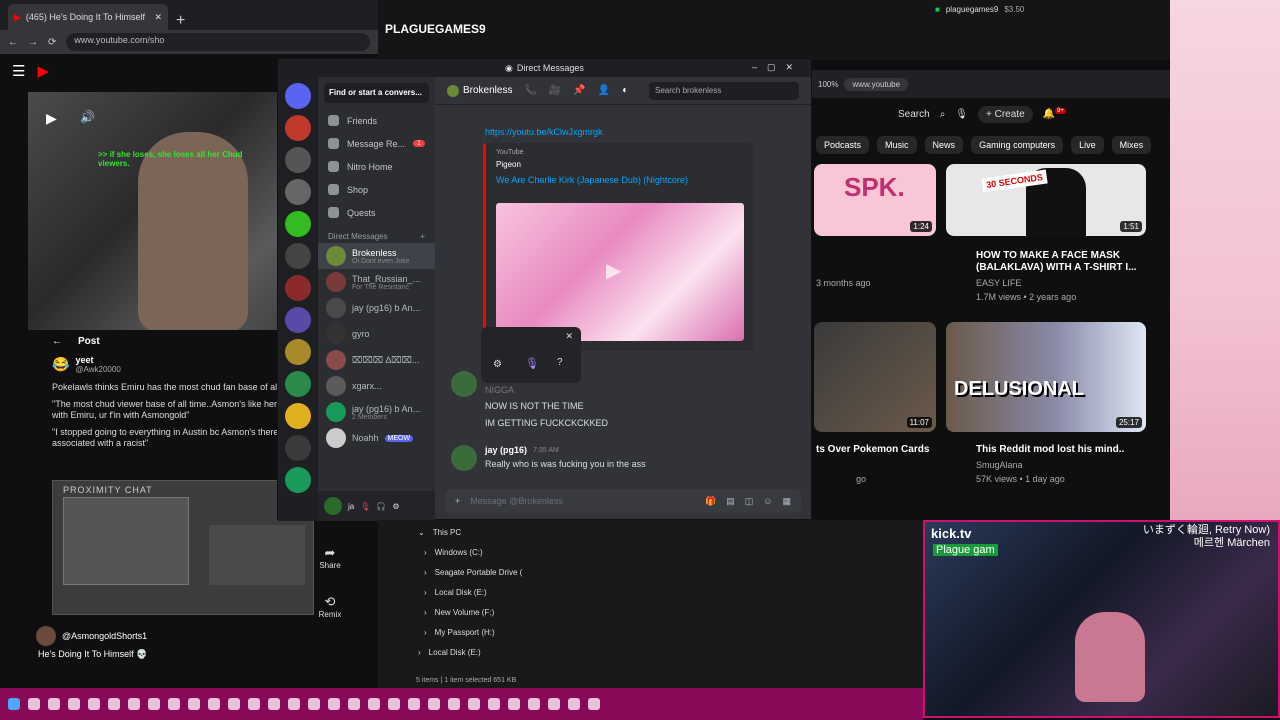  I want to click on video-thumbnail: 11:07, so click(875, 377).